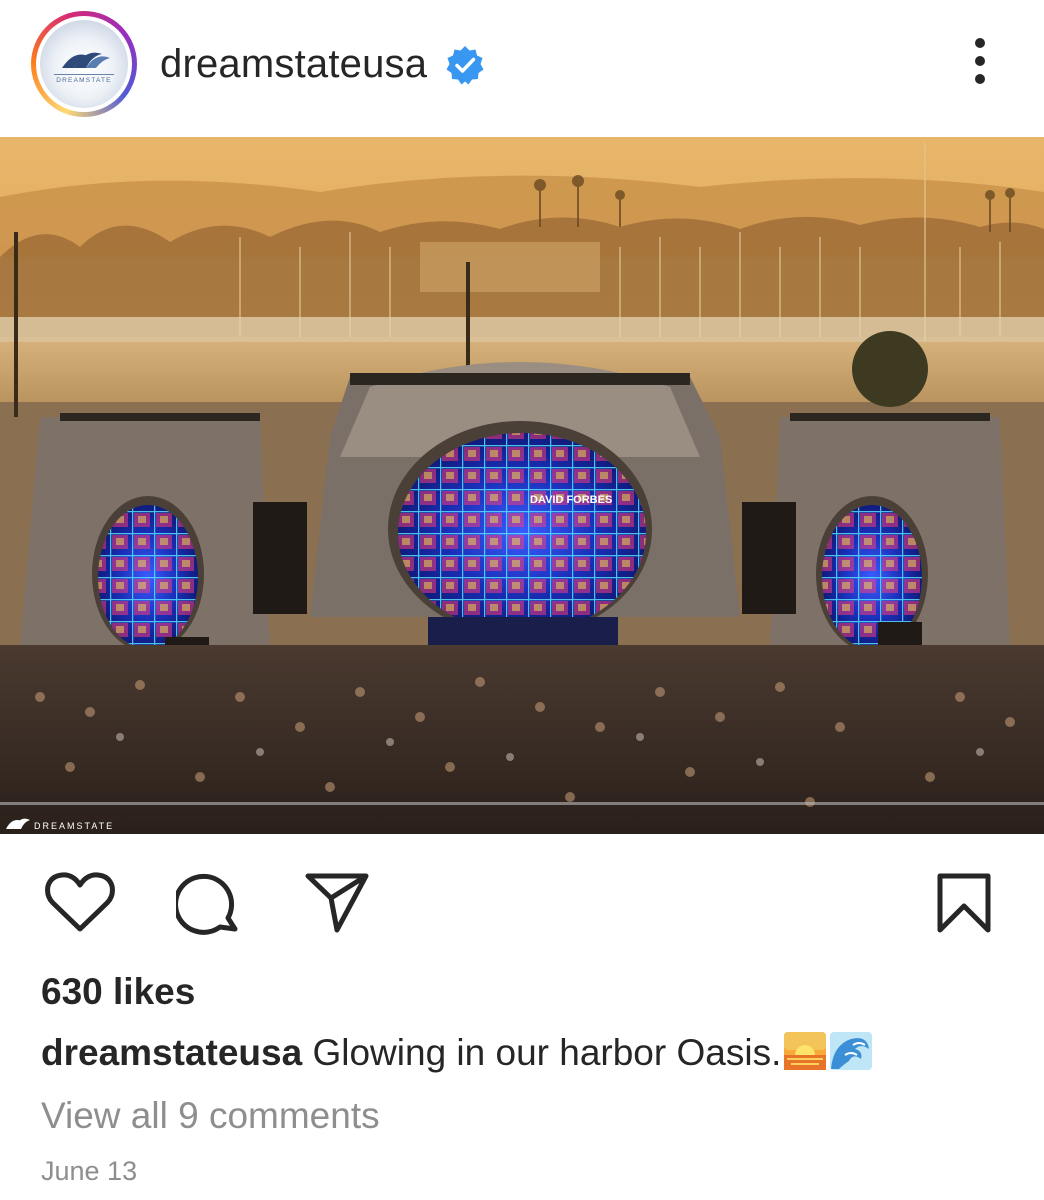 This screenshot has height=1200, width=1044. I want to click on avatar-logo-text: DREAMSTATE, so click(83, 80).